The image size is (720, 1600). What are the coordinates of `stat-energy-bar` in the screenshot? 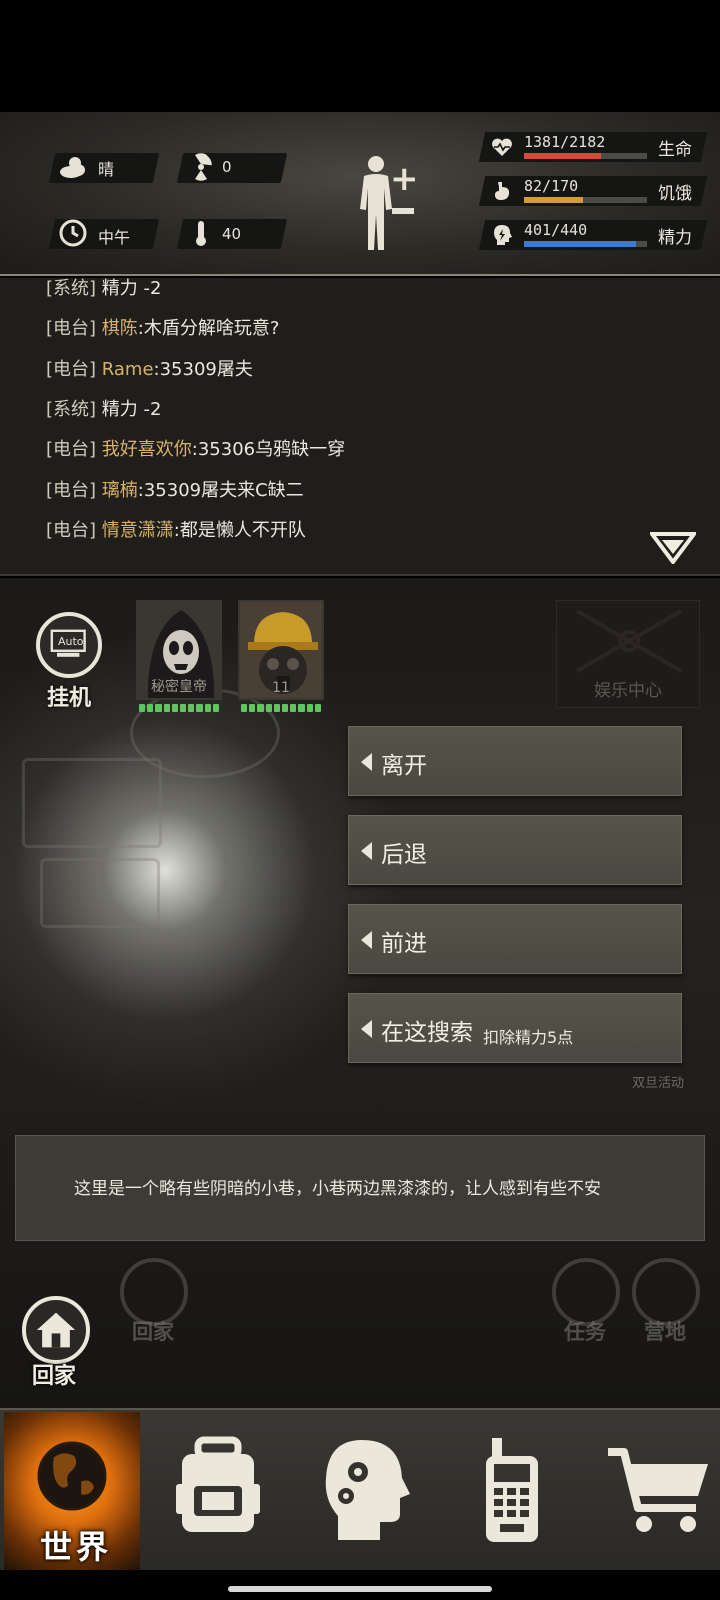 It's located at (585, 244).